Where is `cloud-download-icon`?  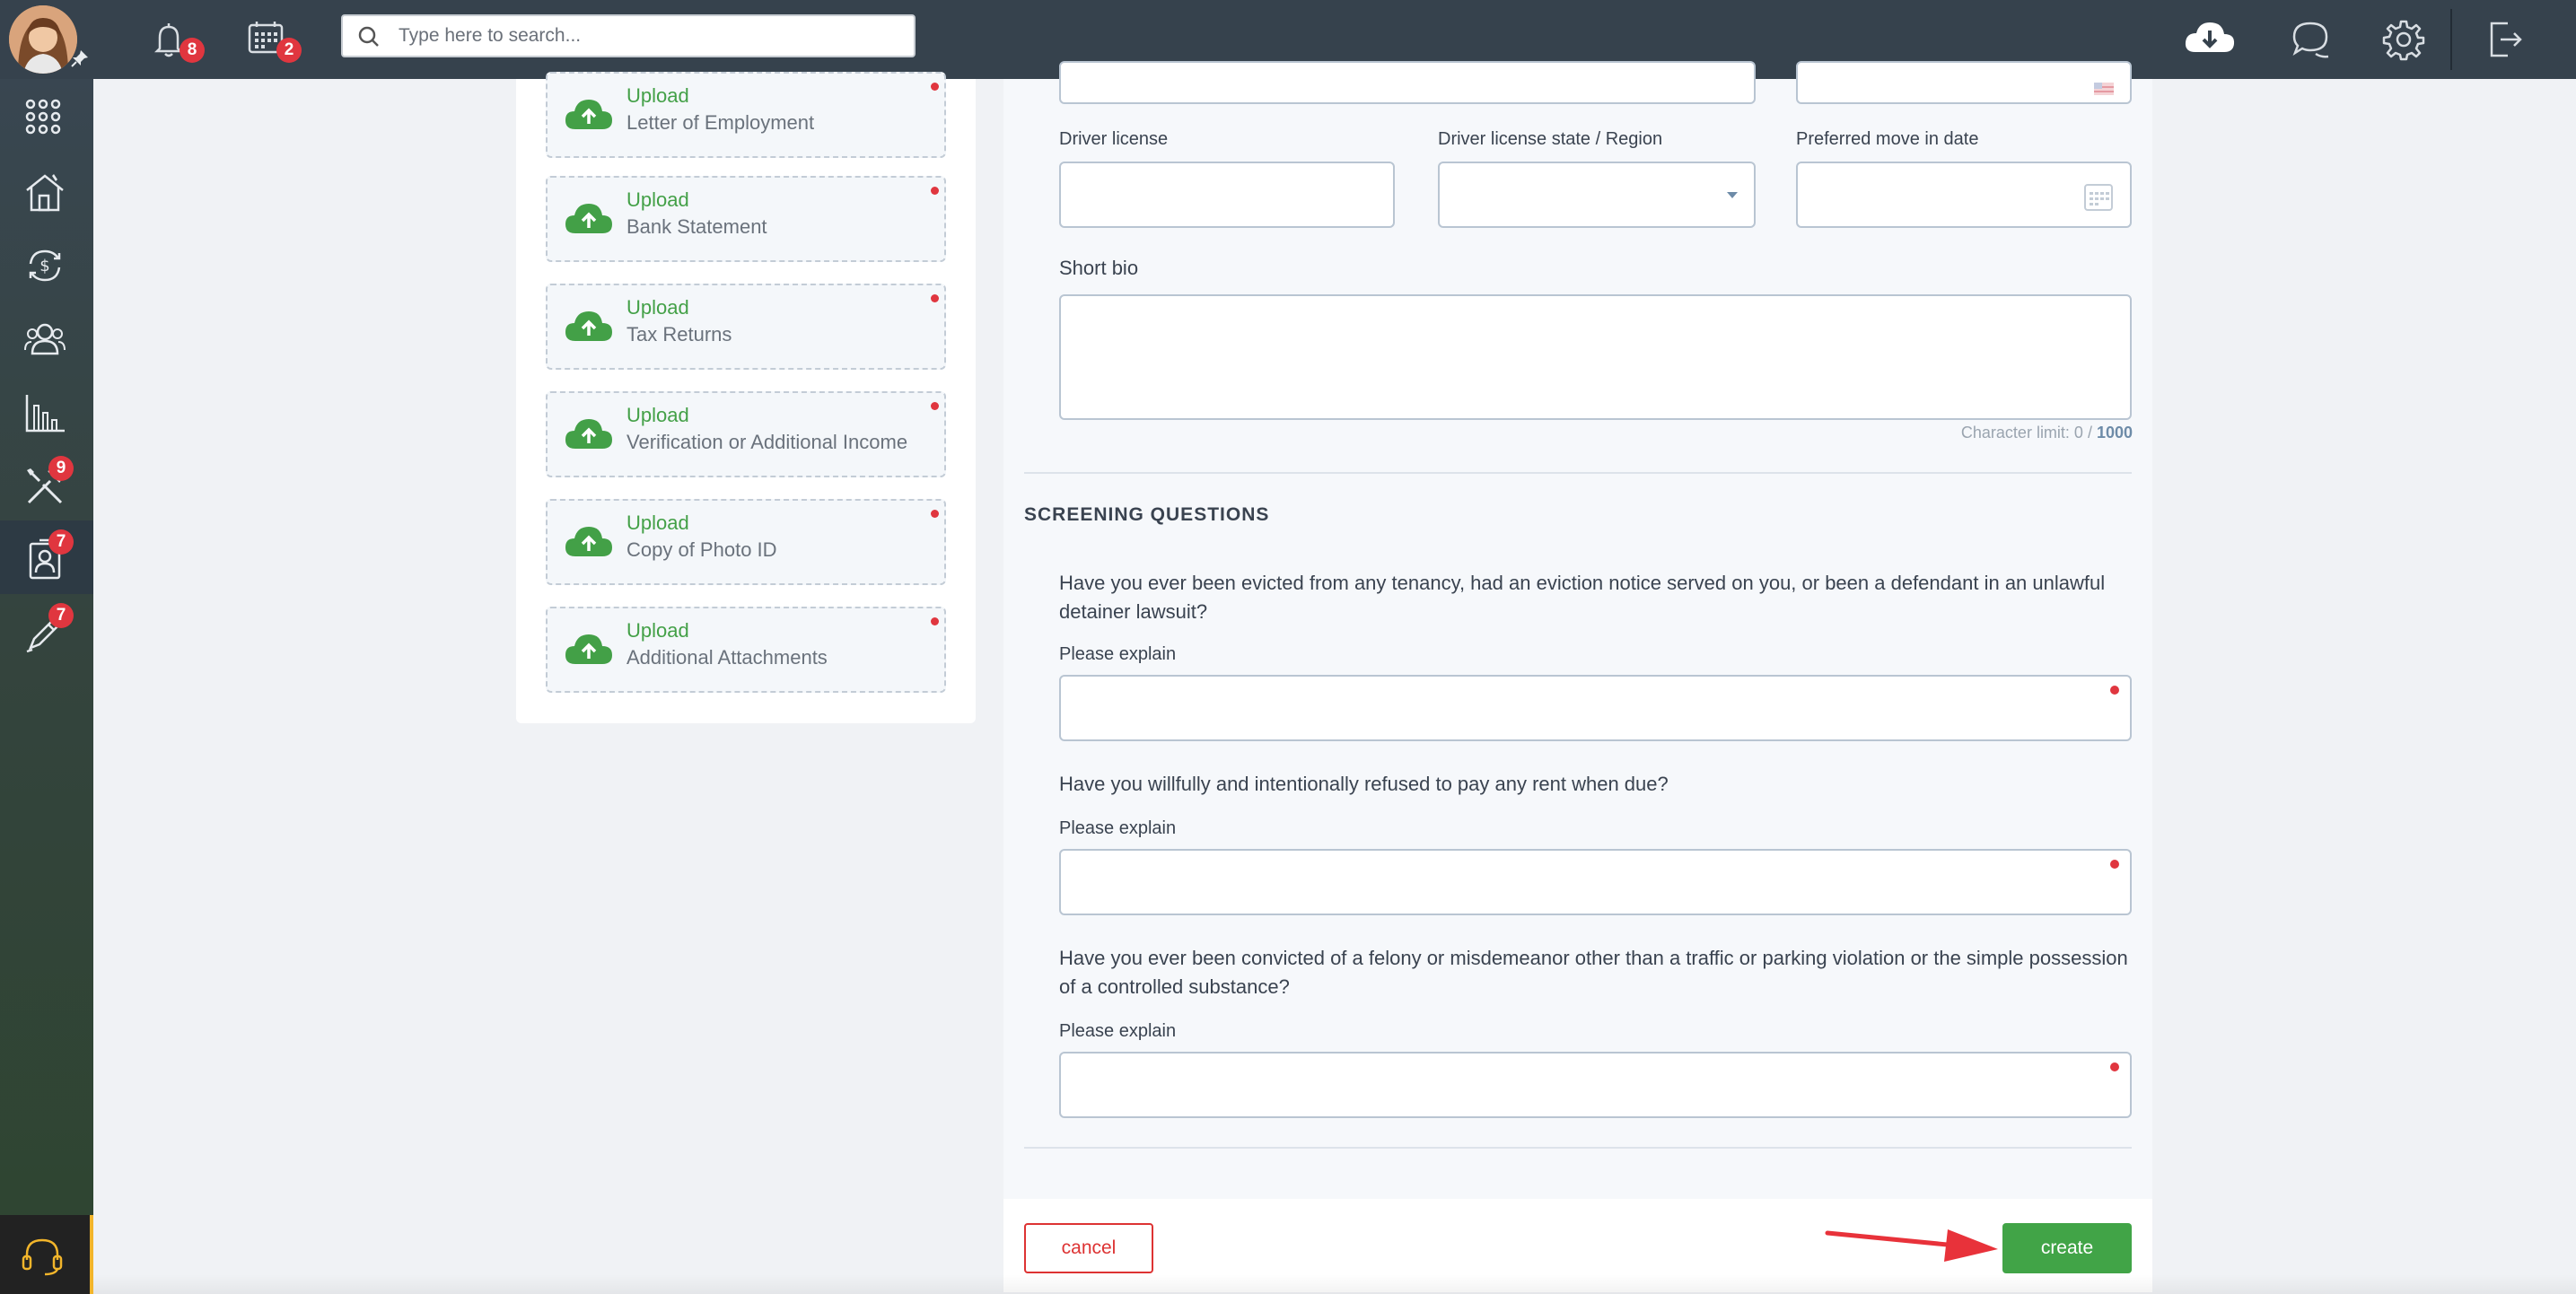 cloud-download-icon is located at coordinates (2210, 37).